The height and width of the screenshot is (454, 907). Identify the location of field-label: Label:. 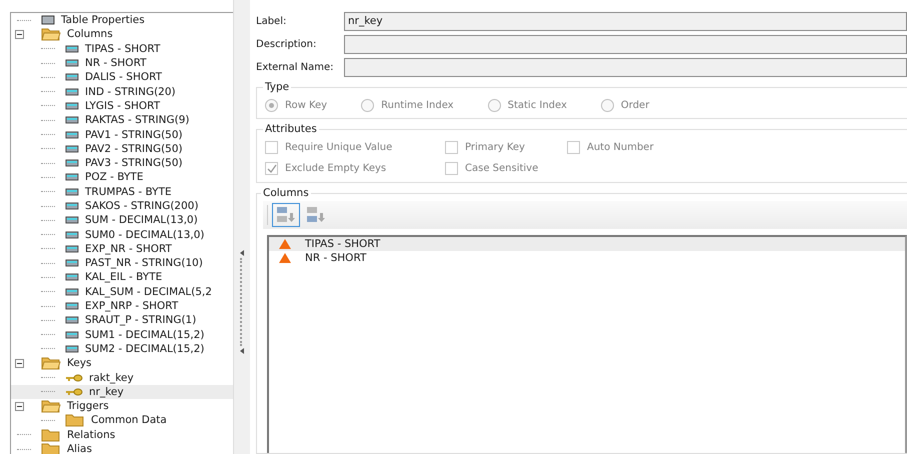
(272, 21).